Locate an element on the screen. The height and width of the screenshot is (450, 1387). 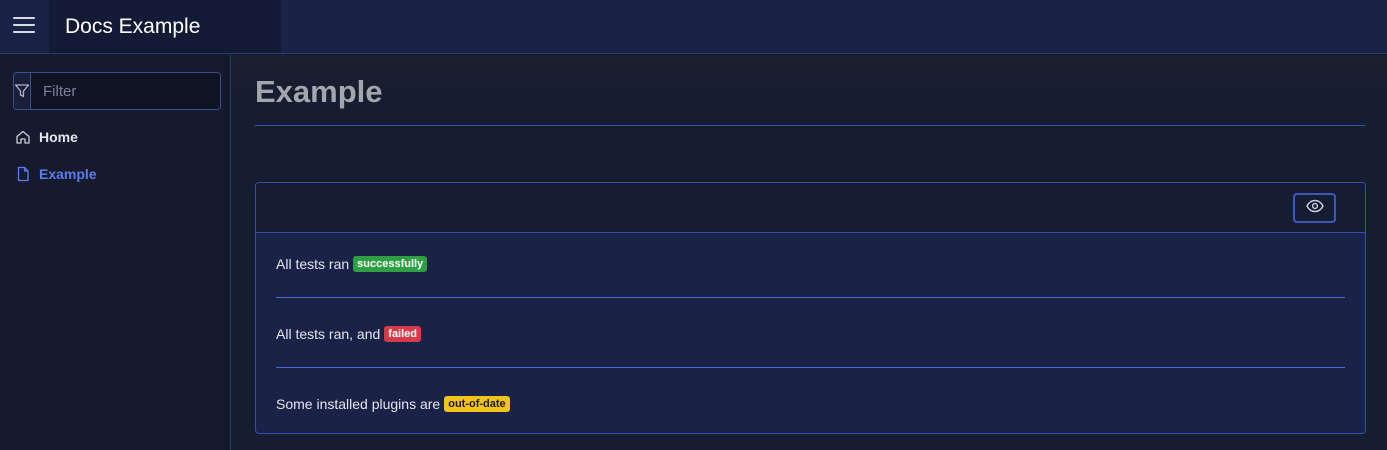
title-divider is located at coordinates (810, 125).